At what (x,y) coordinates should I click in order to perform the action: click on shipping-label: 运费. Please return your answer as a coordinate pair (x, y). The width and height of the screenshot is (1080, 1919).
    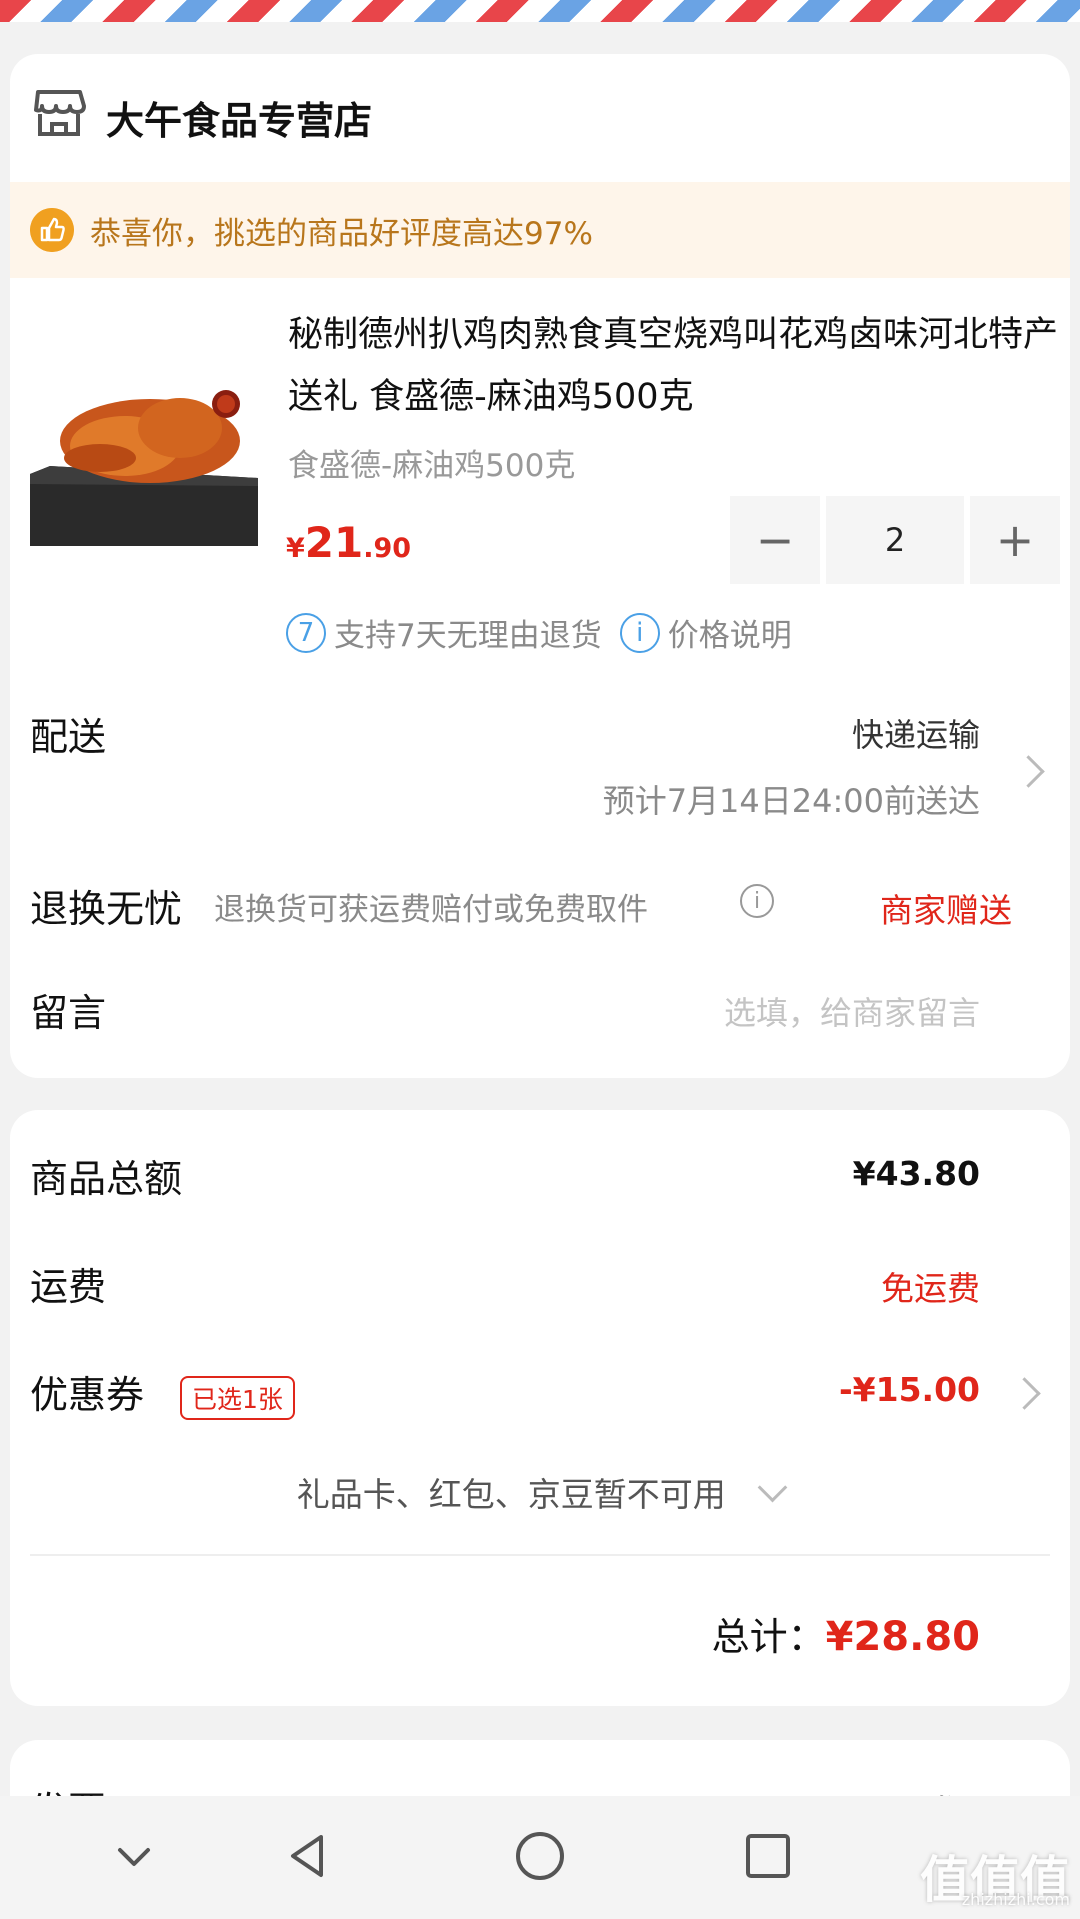
    Looking at the image, I should click on (68, 1287).